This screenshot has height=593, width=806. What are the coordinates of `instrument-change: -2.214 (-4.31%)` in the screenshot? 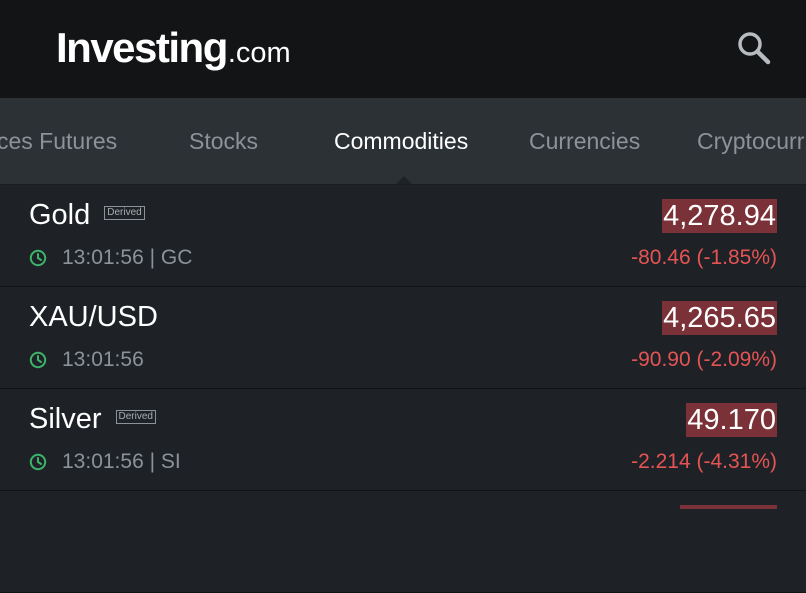 It's located at (704, 461).